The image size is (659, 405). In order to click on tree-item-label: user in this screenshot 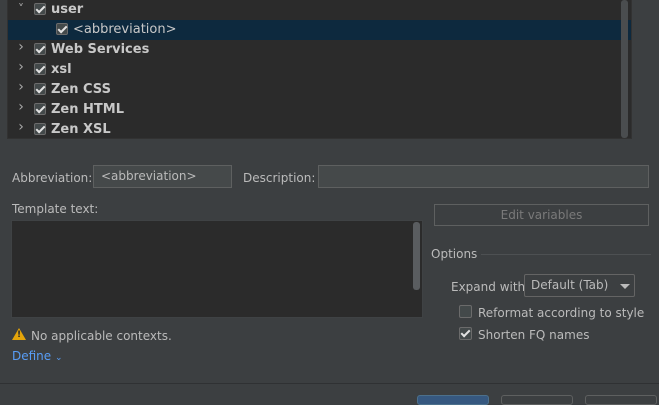, I will do `click(67, 9)`.